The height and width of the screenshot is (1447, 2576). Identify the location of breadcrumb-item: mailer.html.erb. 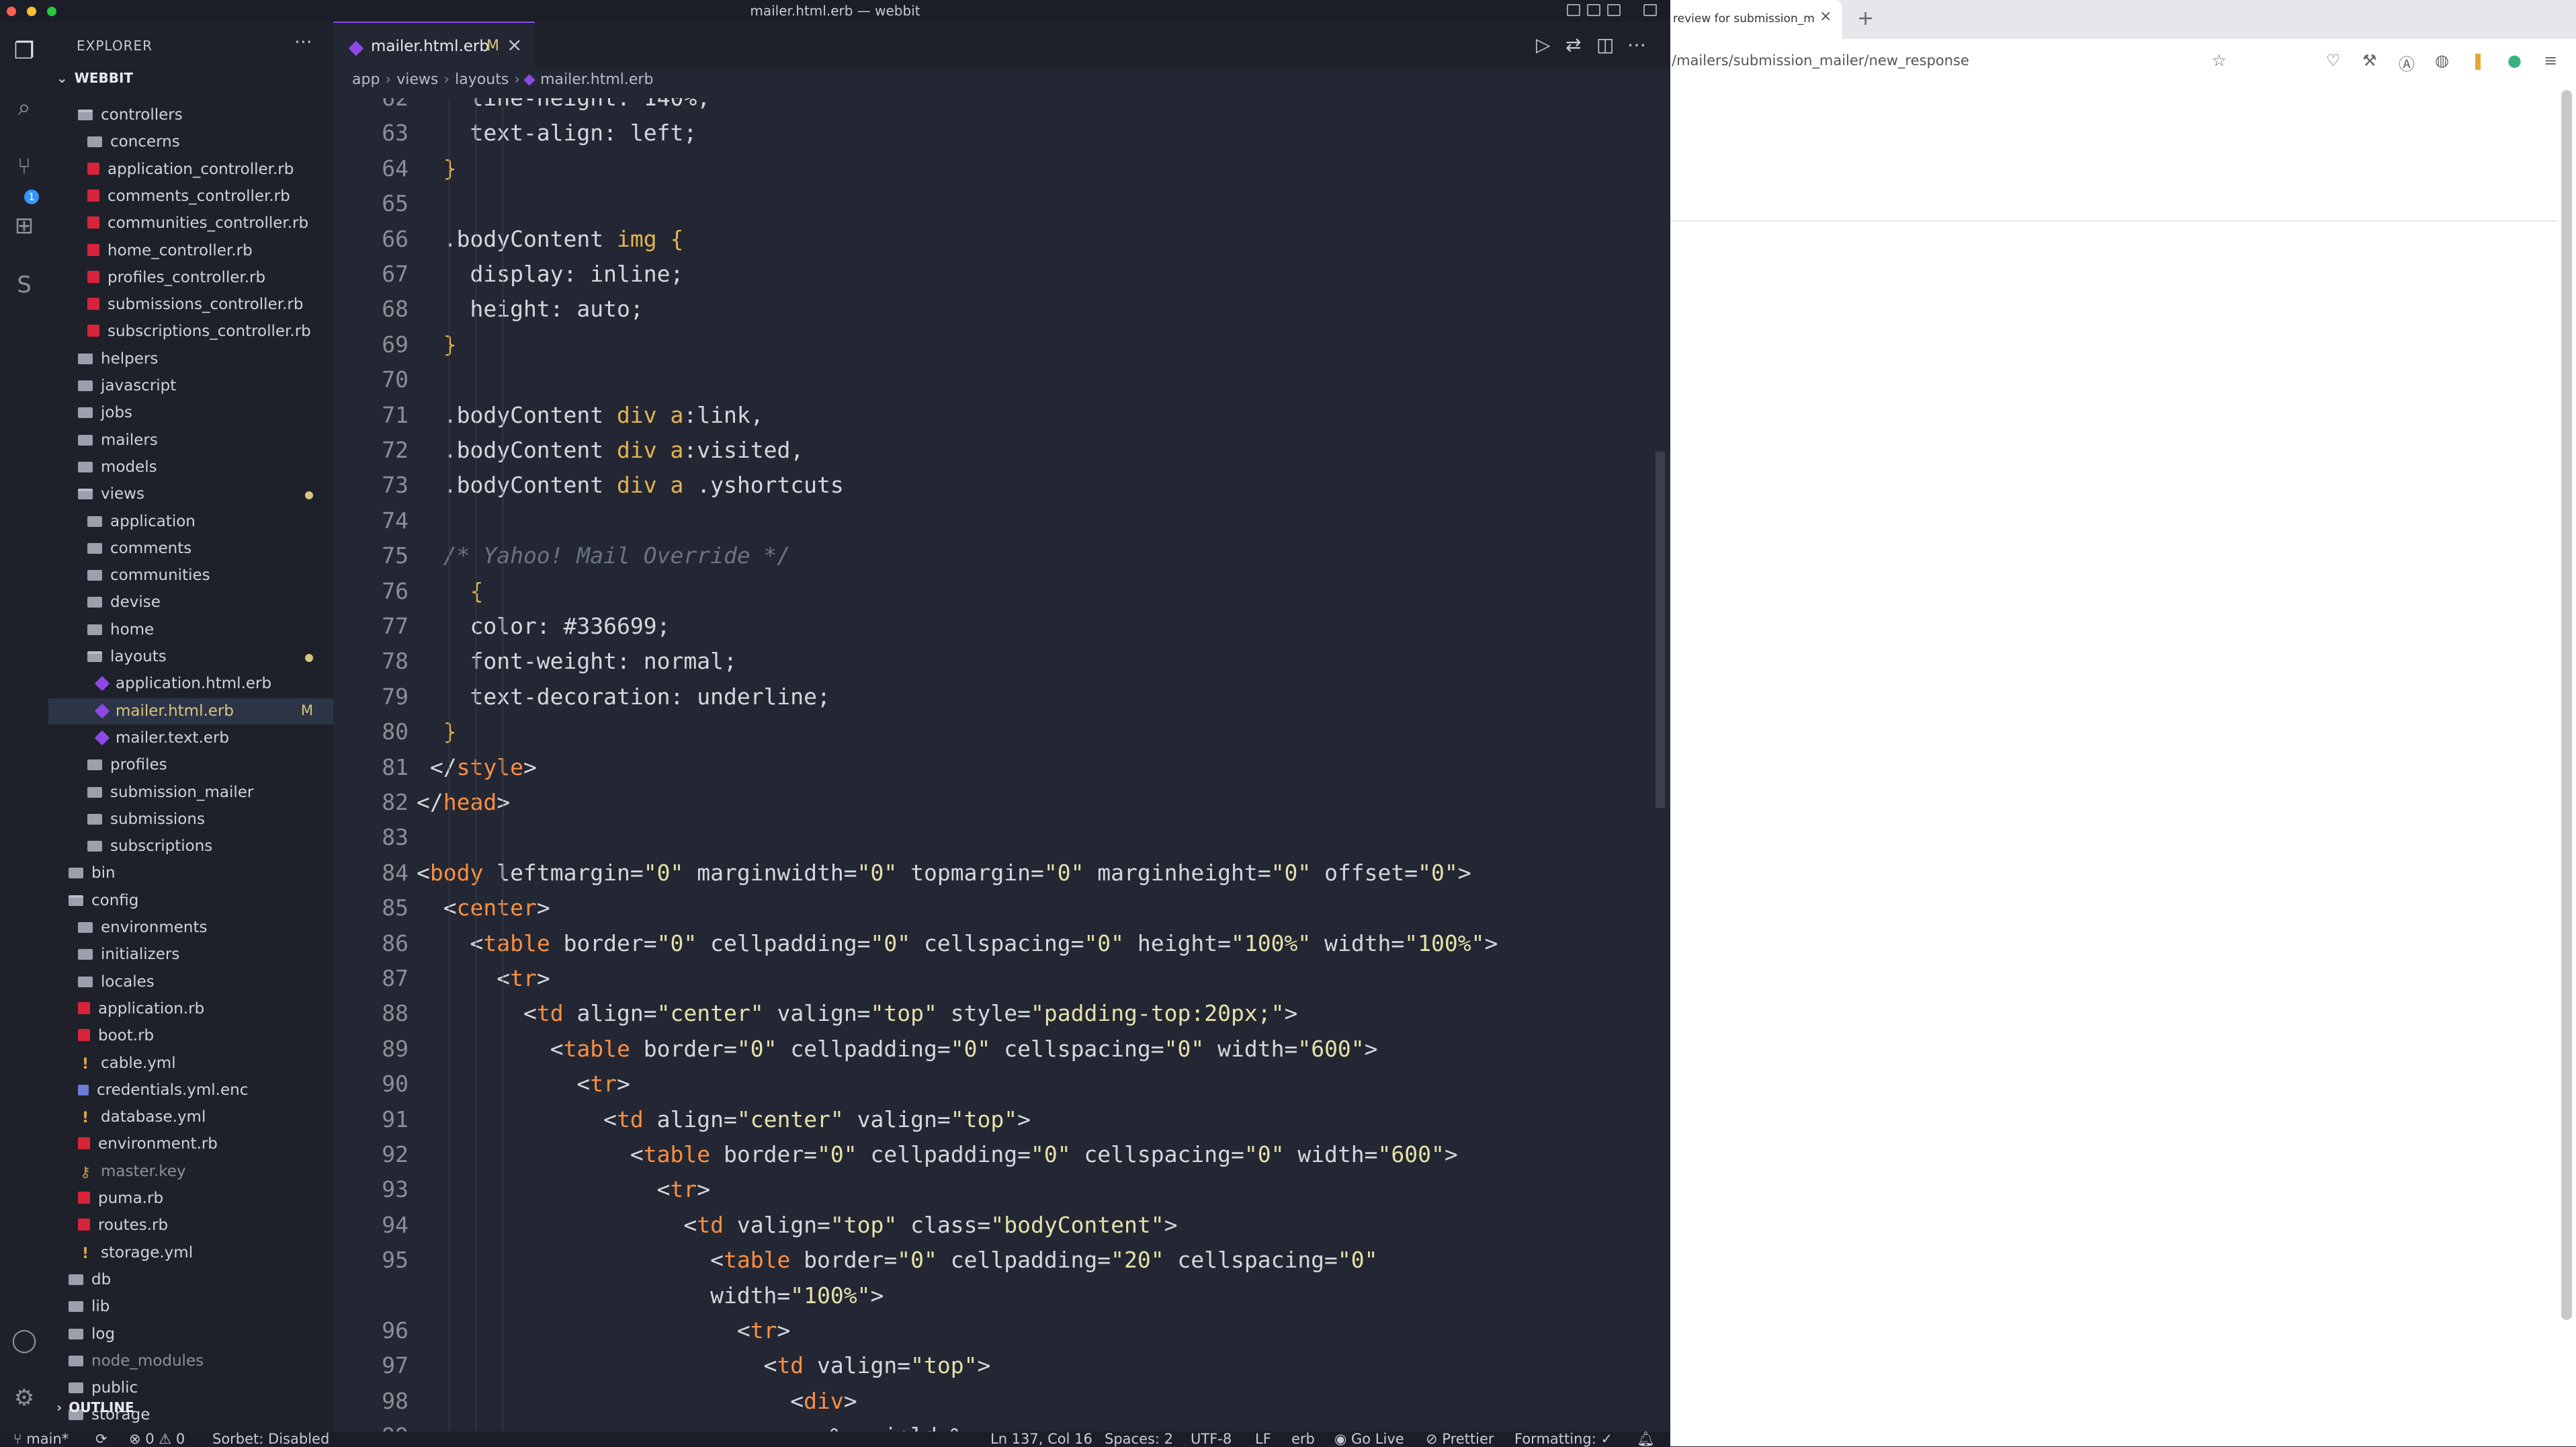
(596, 79).